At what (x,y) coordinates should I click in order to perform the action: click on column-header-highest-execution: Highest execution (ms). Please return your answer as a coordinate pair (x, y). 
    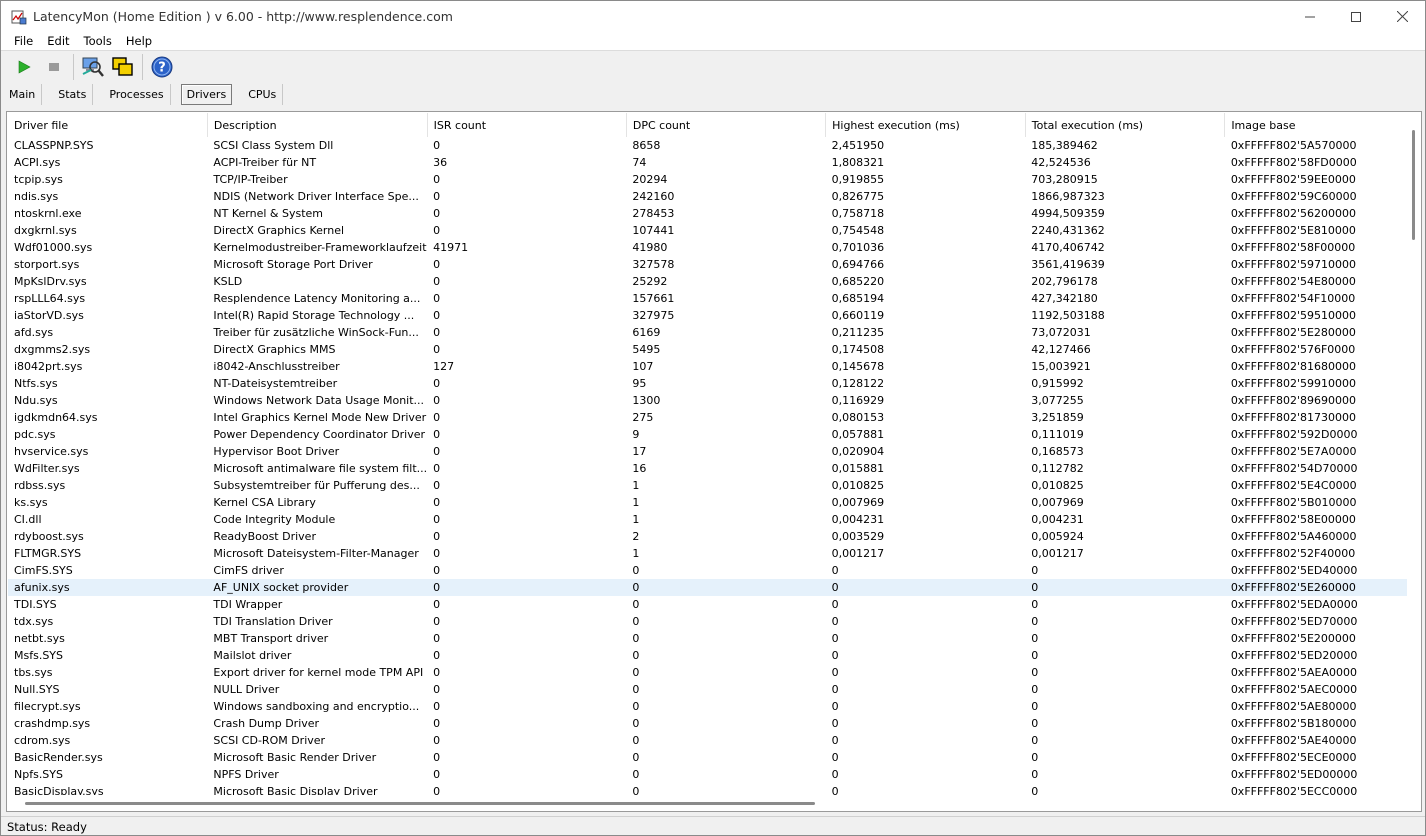
    Looking at the image, I should click on (925, 125).